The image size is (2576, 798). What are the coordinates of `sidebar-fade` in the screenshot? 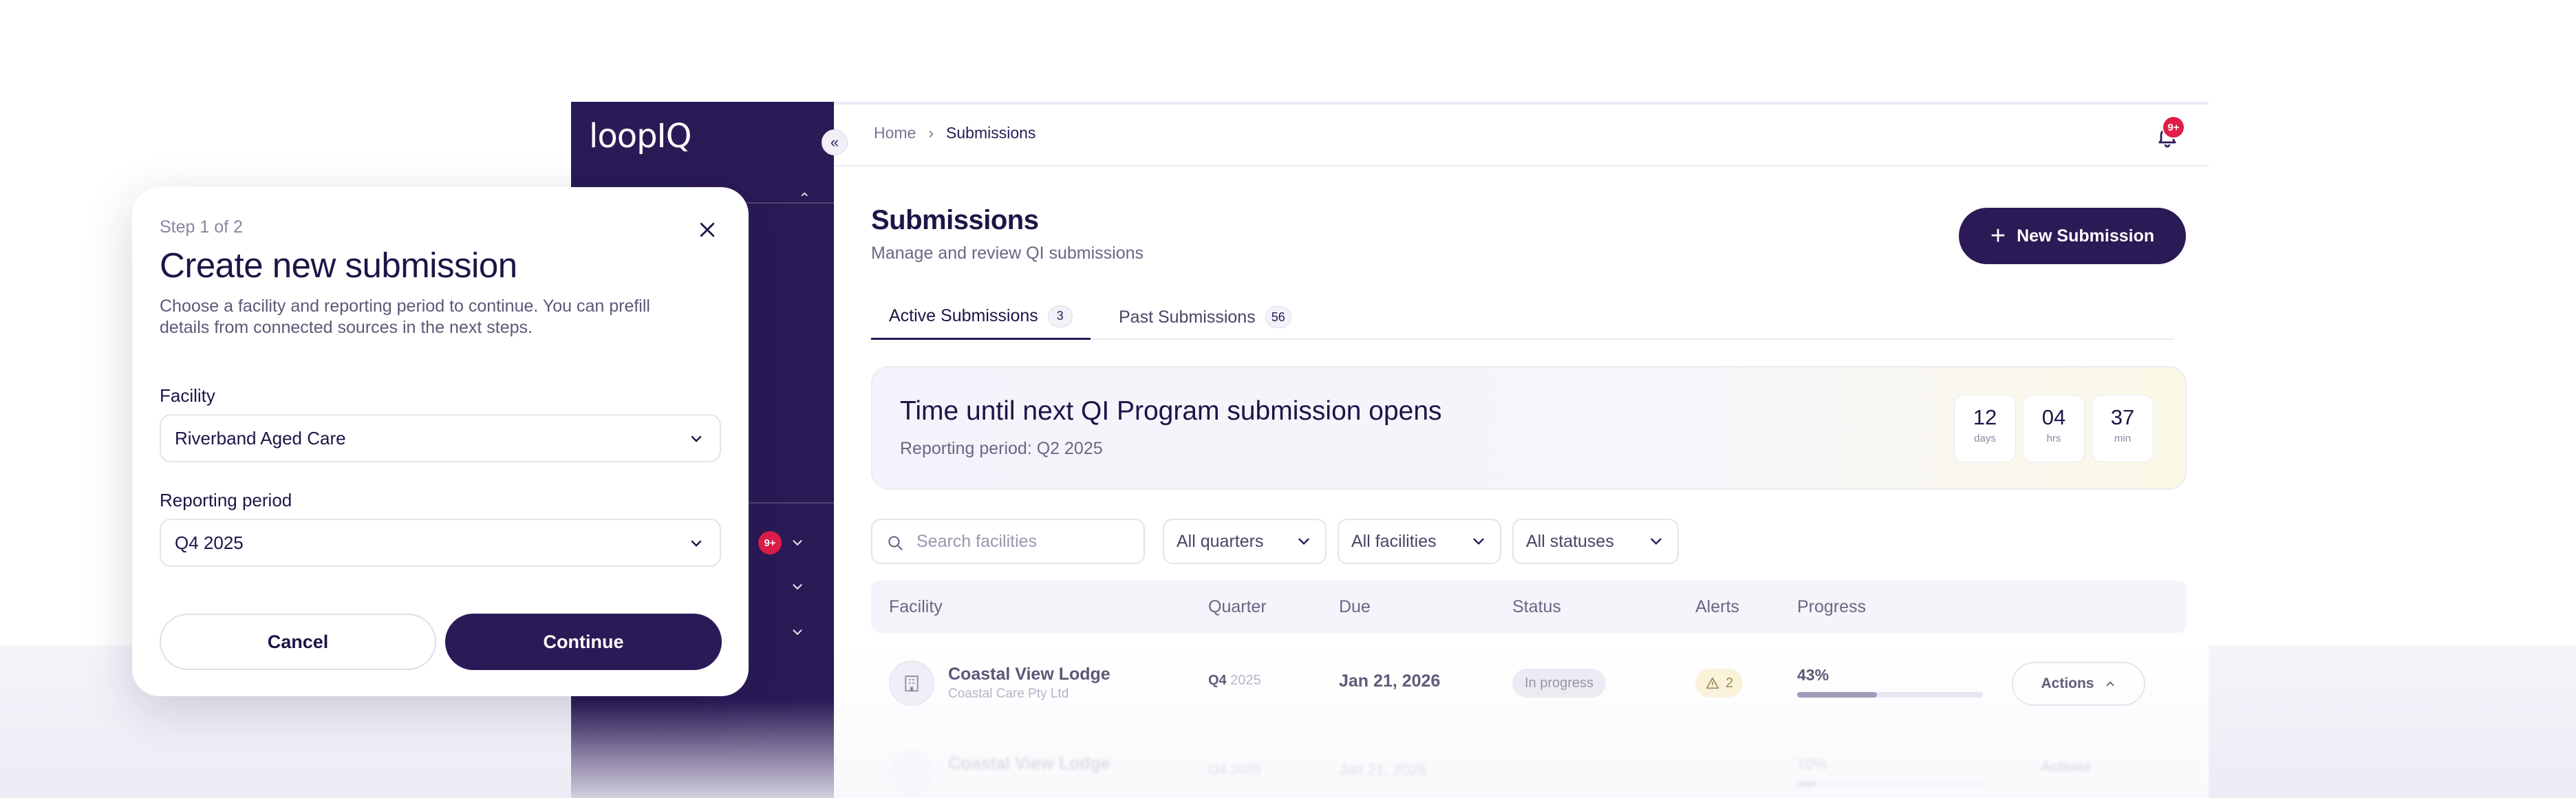 It's located at (702, 749).